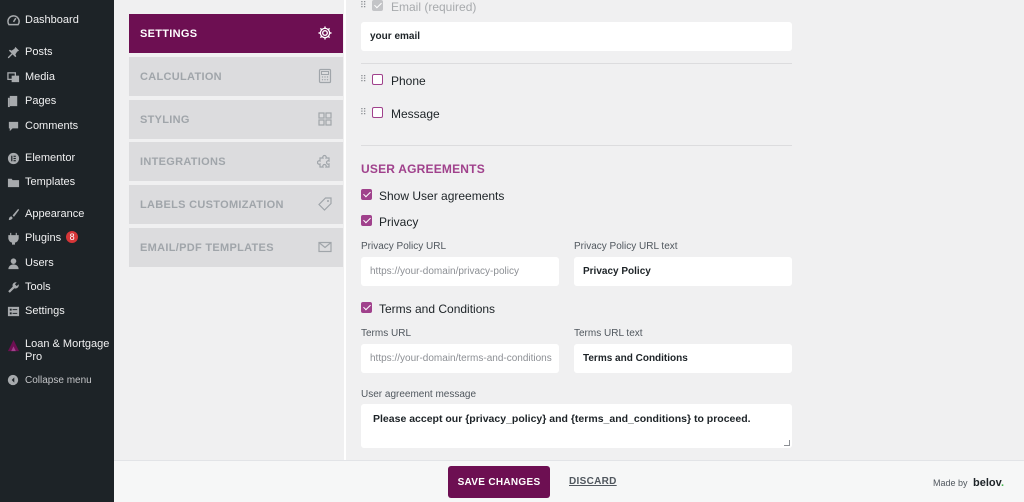  Describe the element at coordinates (408, 81) in the screenshot. I see `phone-field-label: Phone` at that location.